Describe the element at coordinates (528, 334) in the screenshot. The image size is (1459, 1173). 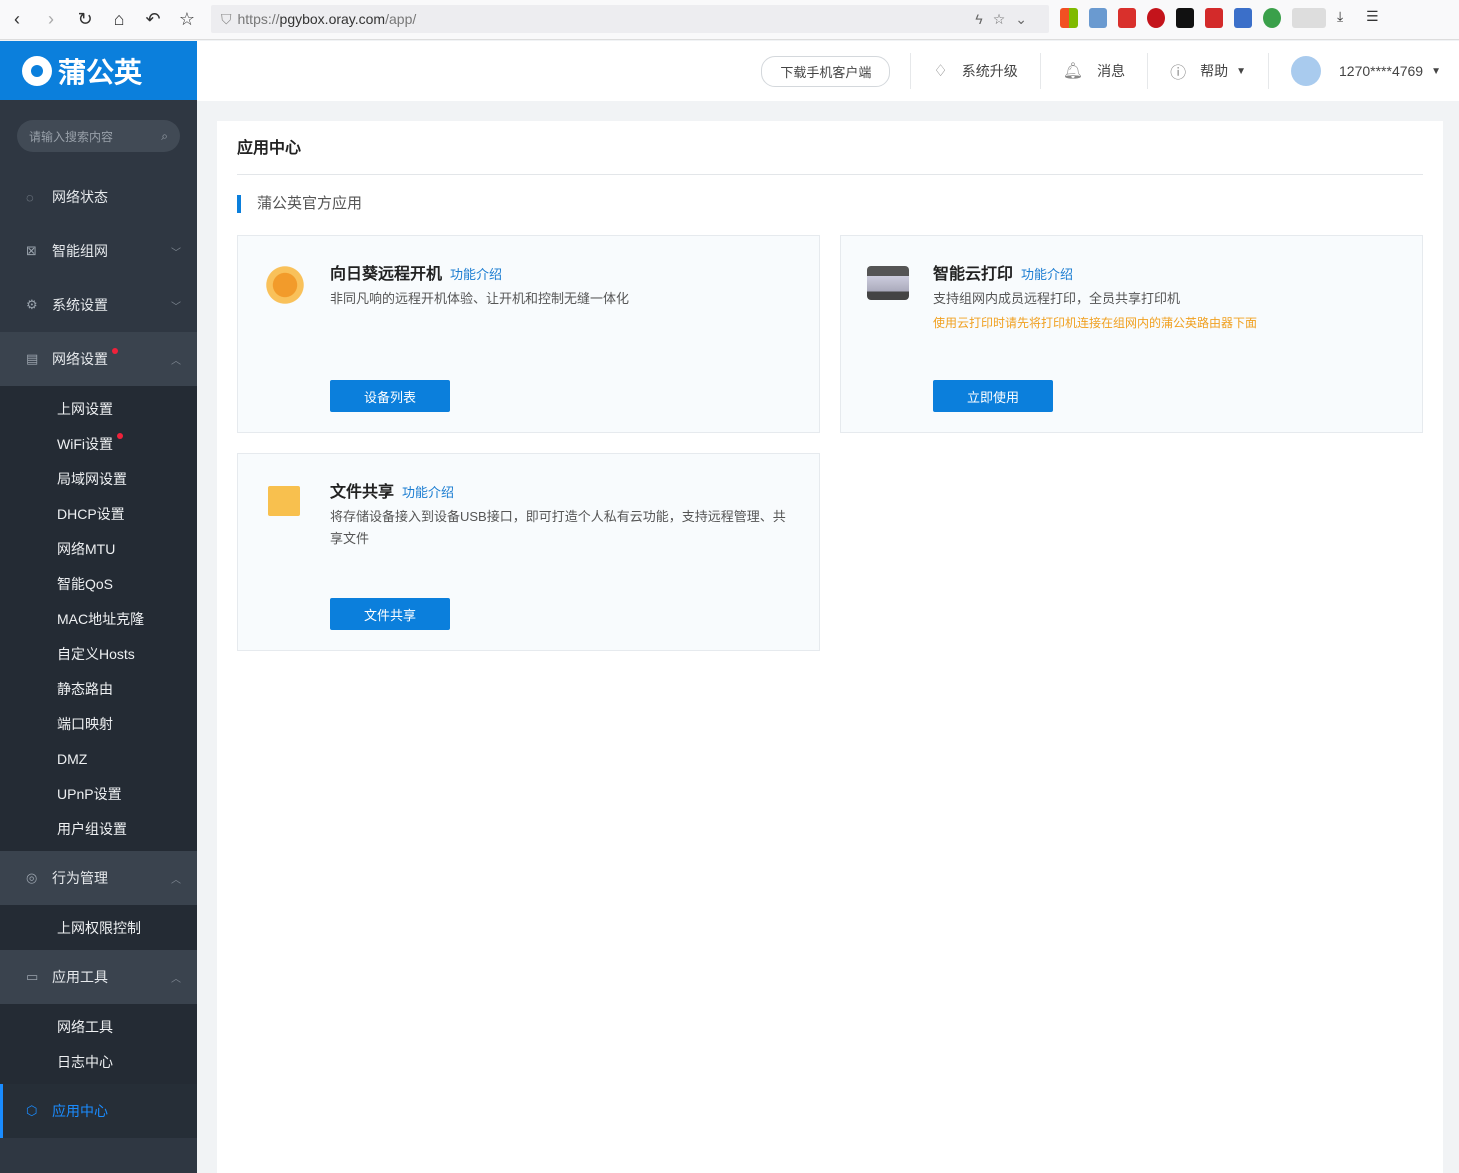
I see `app-card-sunlogin: 向日葵远程开机 功能介绍 非同凡响的远程开机体验、让开机和控制无缝一体化 设备列表` at that location.